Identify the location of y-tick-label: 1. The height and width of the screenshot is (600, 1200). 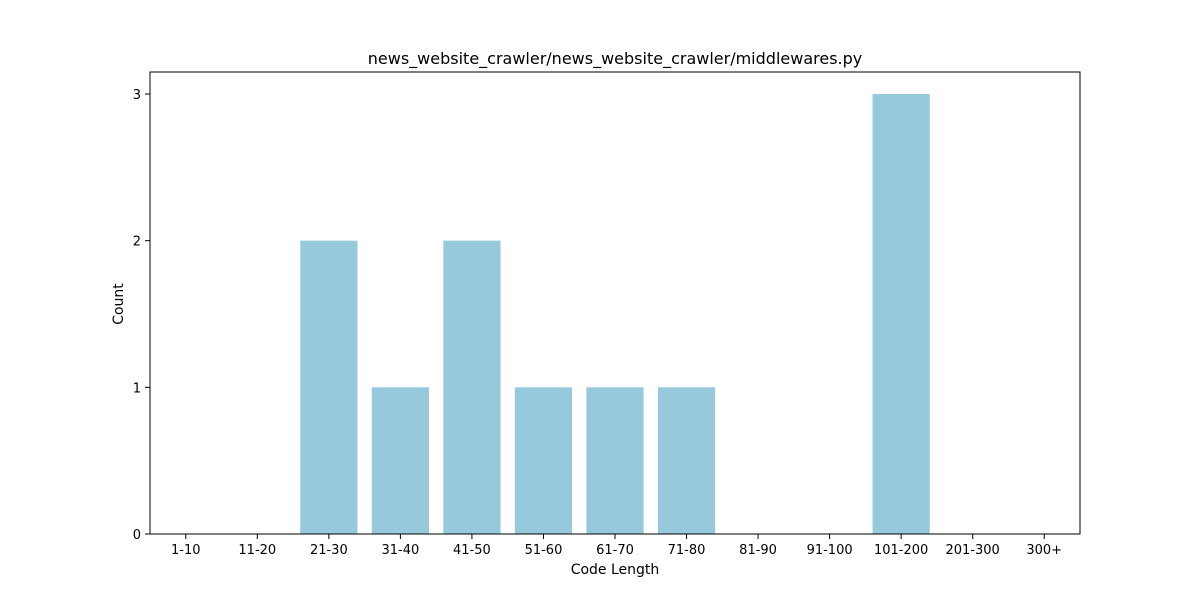
(137, 388).